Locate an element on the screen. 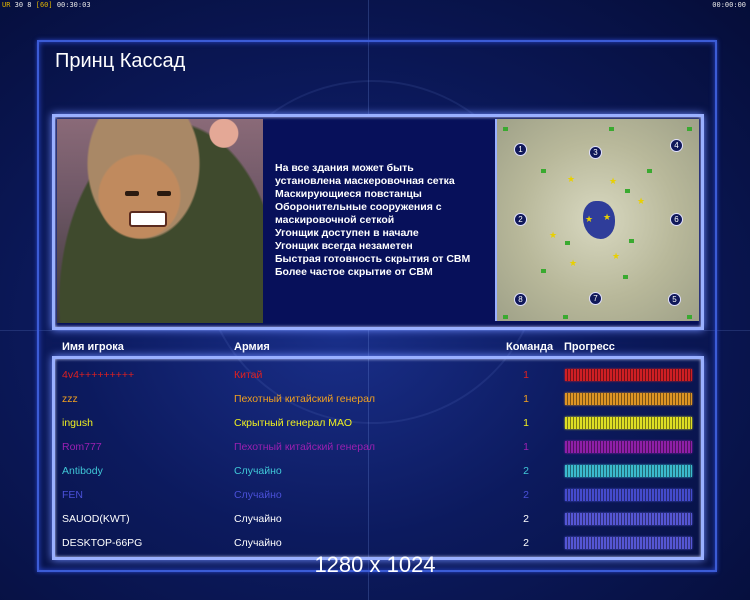 Image resolution: width=750 pixels, height=600 pixels. header-team: Команда is located at coordinates (530, 347).